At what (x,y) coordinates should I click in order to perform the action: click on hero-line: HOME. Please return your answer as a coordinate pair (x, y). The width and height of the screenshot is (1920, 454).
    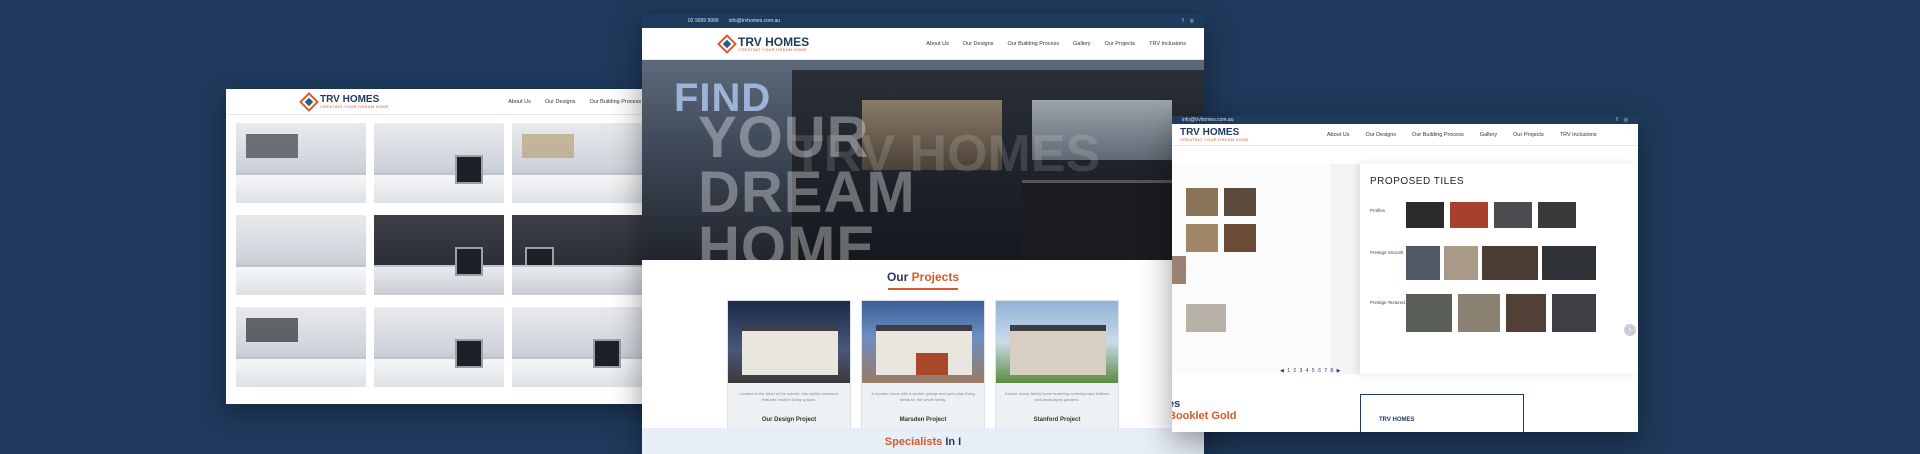
    Looking at the image, I should click on (787, 237).